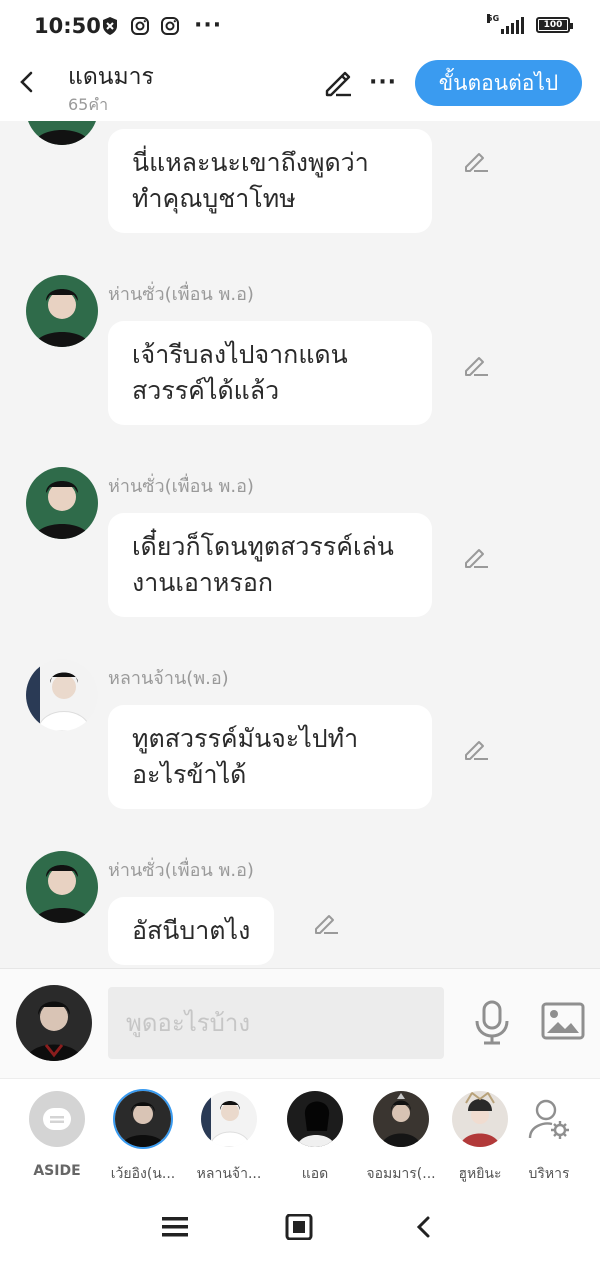  Describe the element at coordinates (382, 82) in the screenshot. I see `more-options-button: ···` at that location.